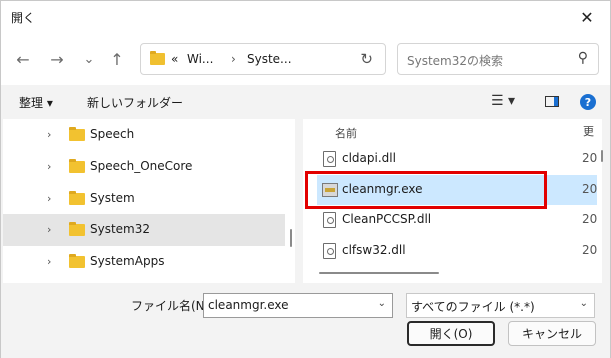 The image size is (611, 358). I want to click on file-list-horizontal-scrollbar, so click(379, 273).